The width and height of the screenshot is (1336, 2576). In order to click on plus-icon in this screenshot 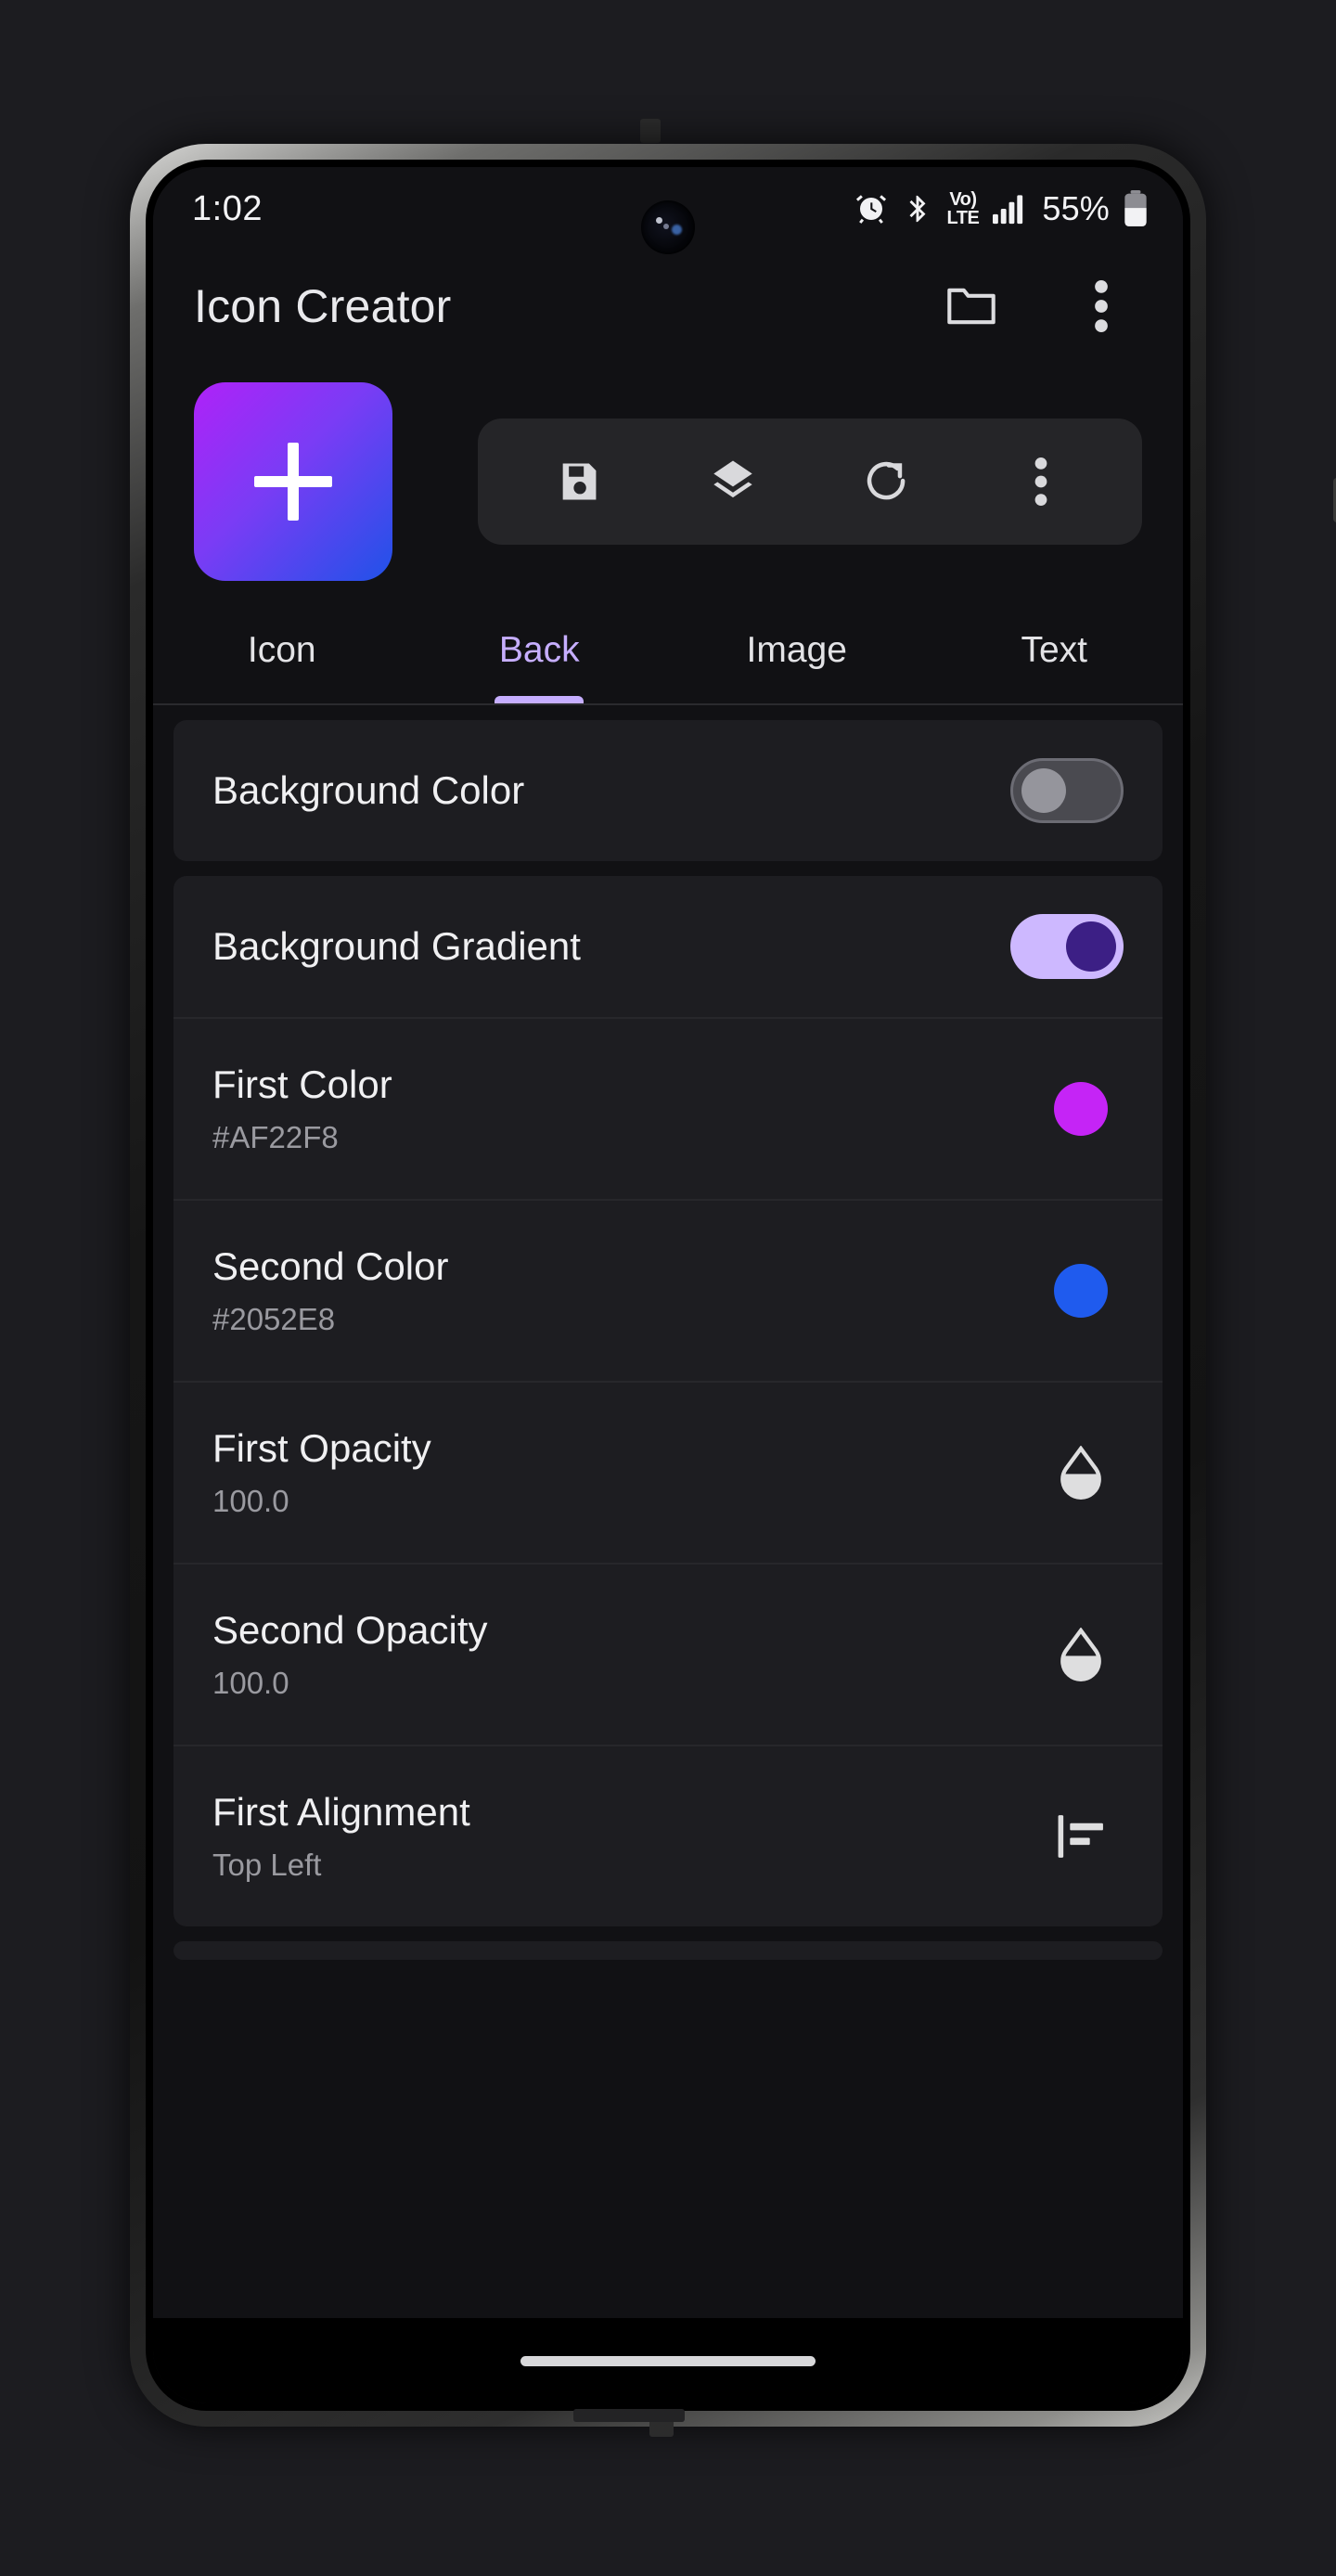, I will do `click(293, 482)`.